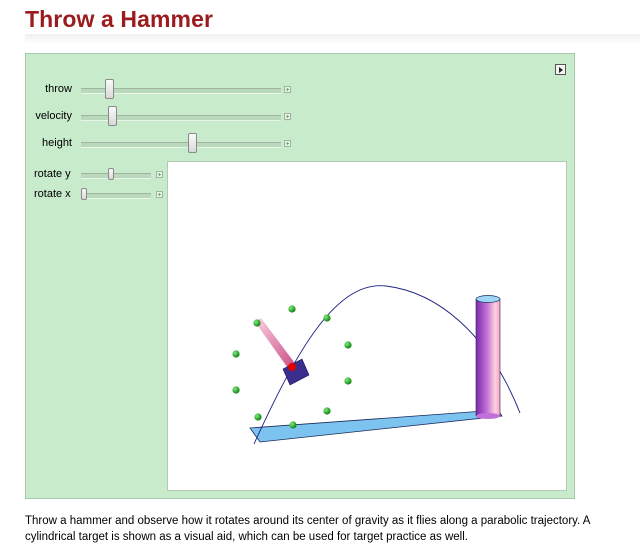  Describe the element at coordinates (181, 145) in the screenshot. I see `height-slider-track` at that location.